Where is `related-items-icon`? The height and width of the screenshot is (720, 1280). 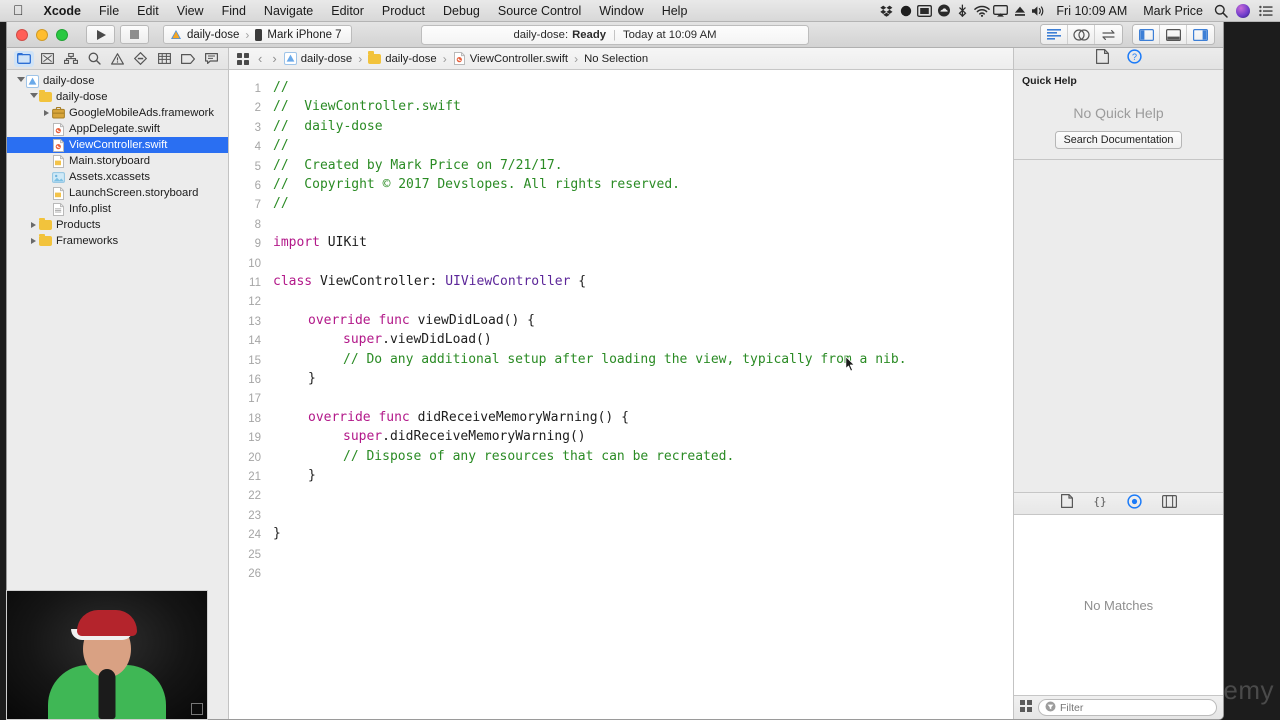 related-items-icon is located at coordinates (243, 58).